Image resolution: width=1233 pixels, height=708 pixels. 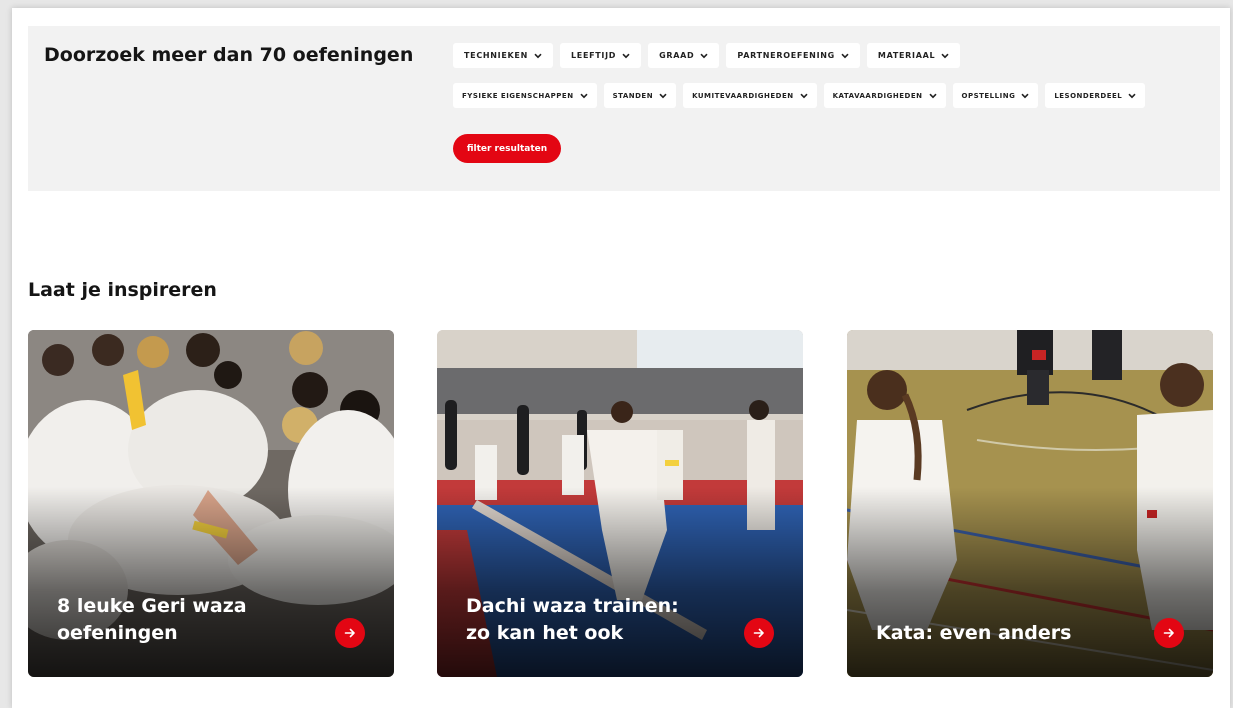 I want to click on filter-dropdown-leeftijd: LEEFTIJD, so click(x=600, y=55).